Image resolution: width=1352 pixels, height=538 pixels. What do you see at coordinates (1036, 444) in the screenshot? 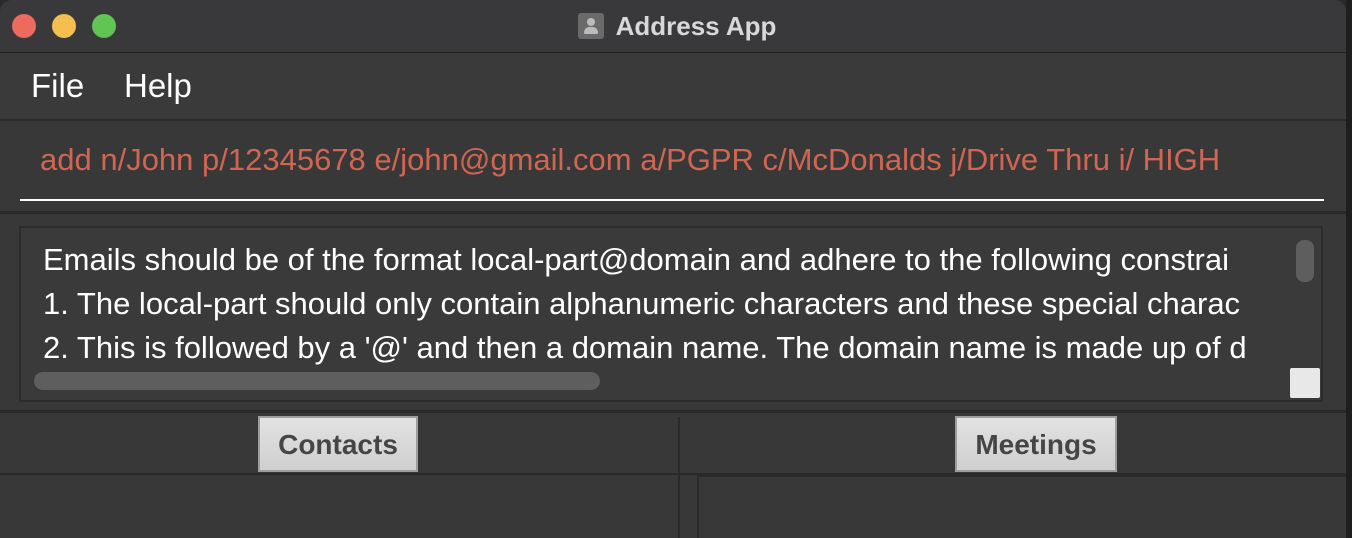
I see `meetings-tab-button: Meetings` at bounding box center [1036, 444].